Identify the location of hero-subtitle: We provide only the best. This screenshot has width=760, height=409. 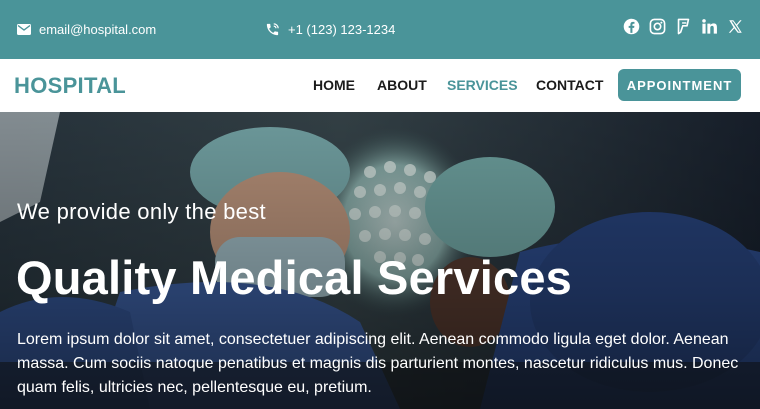
(141, 211).